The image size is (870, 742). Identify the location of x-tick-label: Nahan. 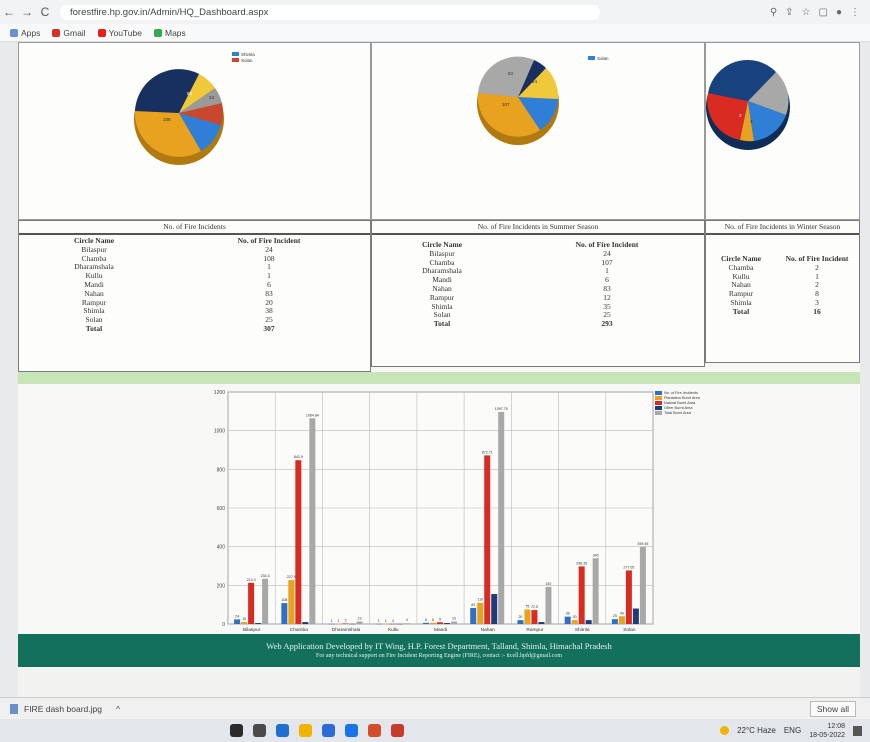
(488, 630).